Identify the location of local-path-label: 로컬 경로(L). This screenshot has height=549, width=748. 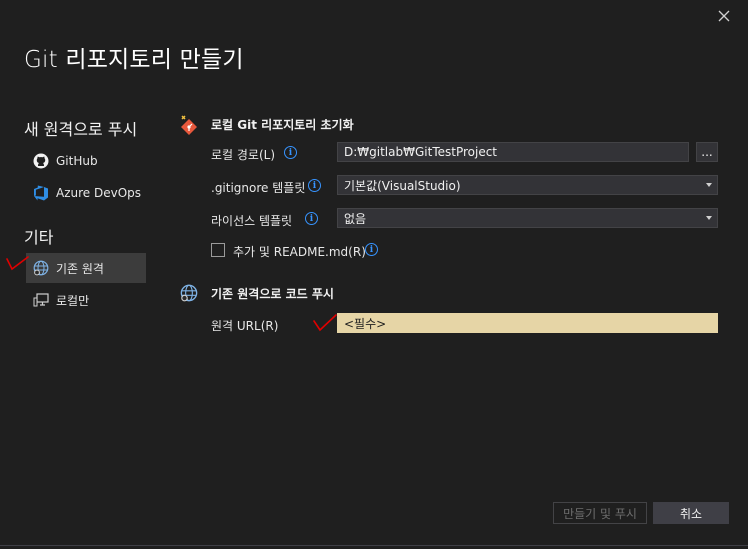
(243, 155).